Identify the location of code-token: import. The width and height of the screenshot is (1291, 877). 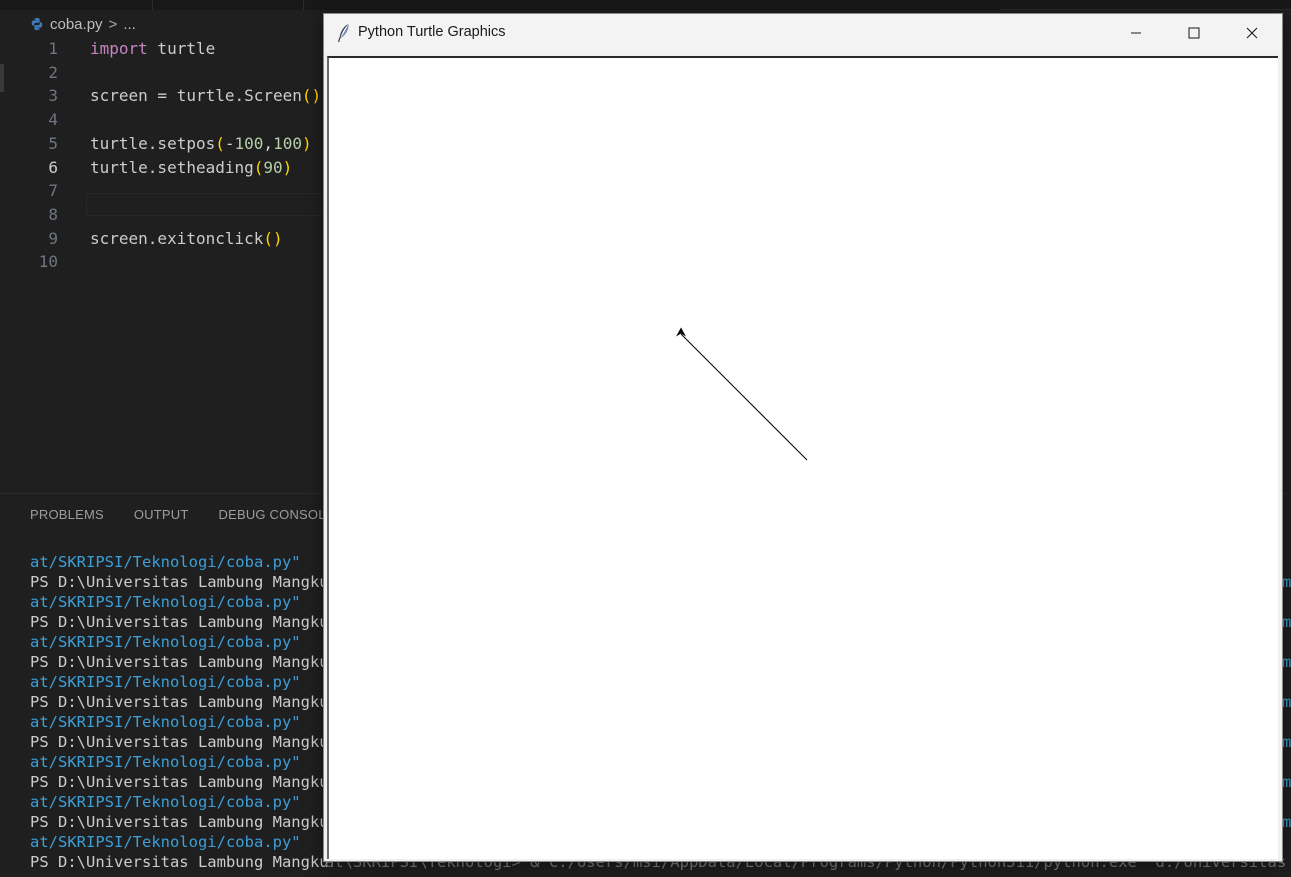
(119, 48).